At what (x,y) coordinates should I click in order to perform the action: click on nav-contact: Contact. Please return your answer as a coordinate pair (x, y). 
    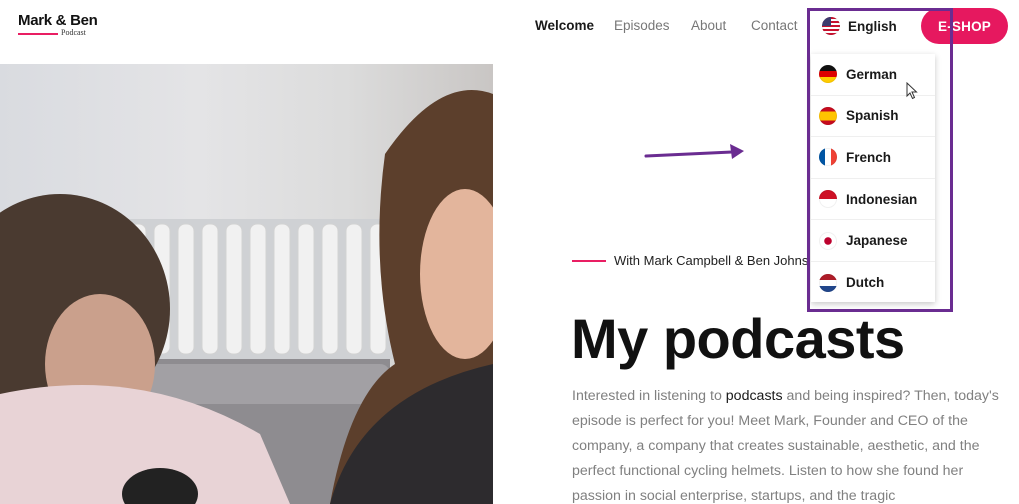
    Looking at the image, I should click on (774, 25).